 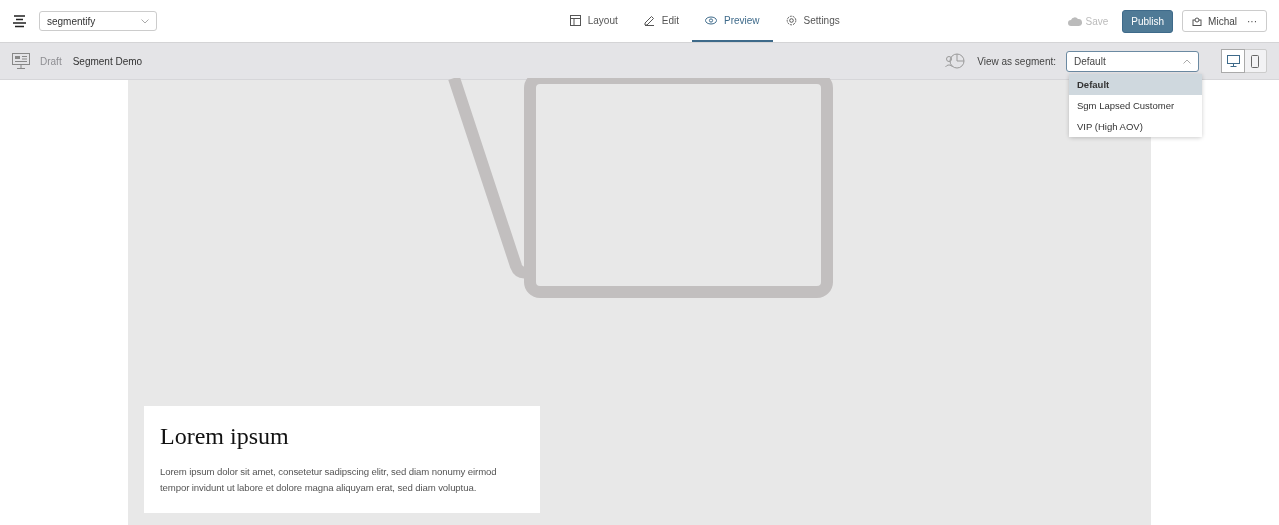 I want to click on segment-label: View as segment:, so click(x=1016, y=61).